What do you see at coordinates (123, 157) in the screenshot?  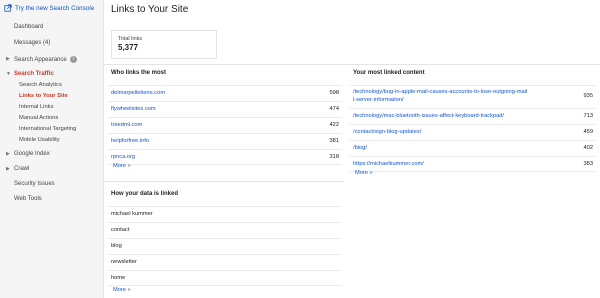 I see `domain-link: rpnca.org` at bounding box center [123, 157].